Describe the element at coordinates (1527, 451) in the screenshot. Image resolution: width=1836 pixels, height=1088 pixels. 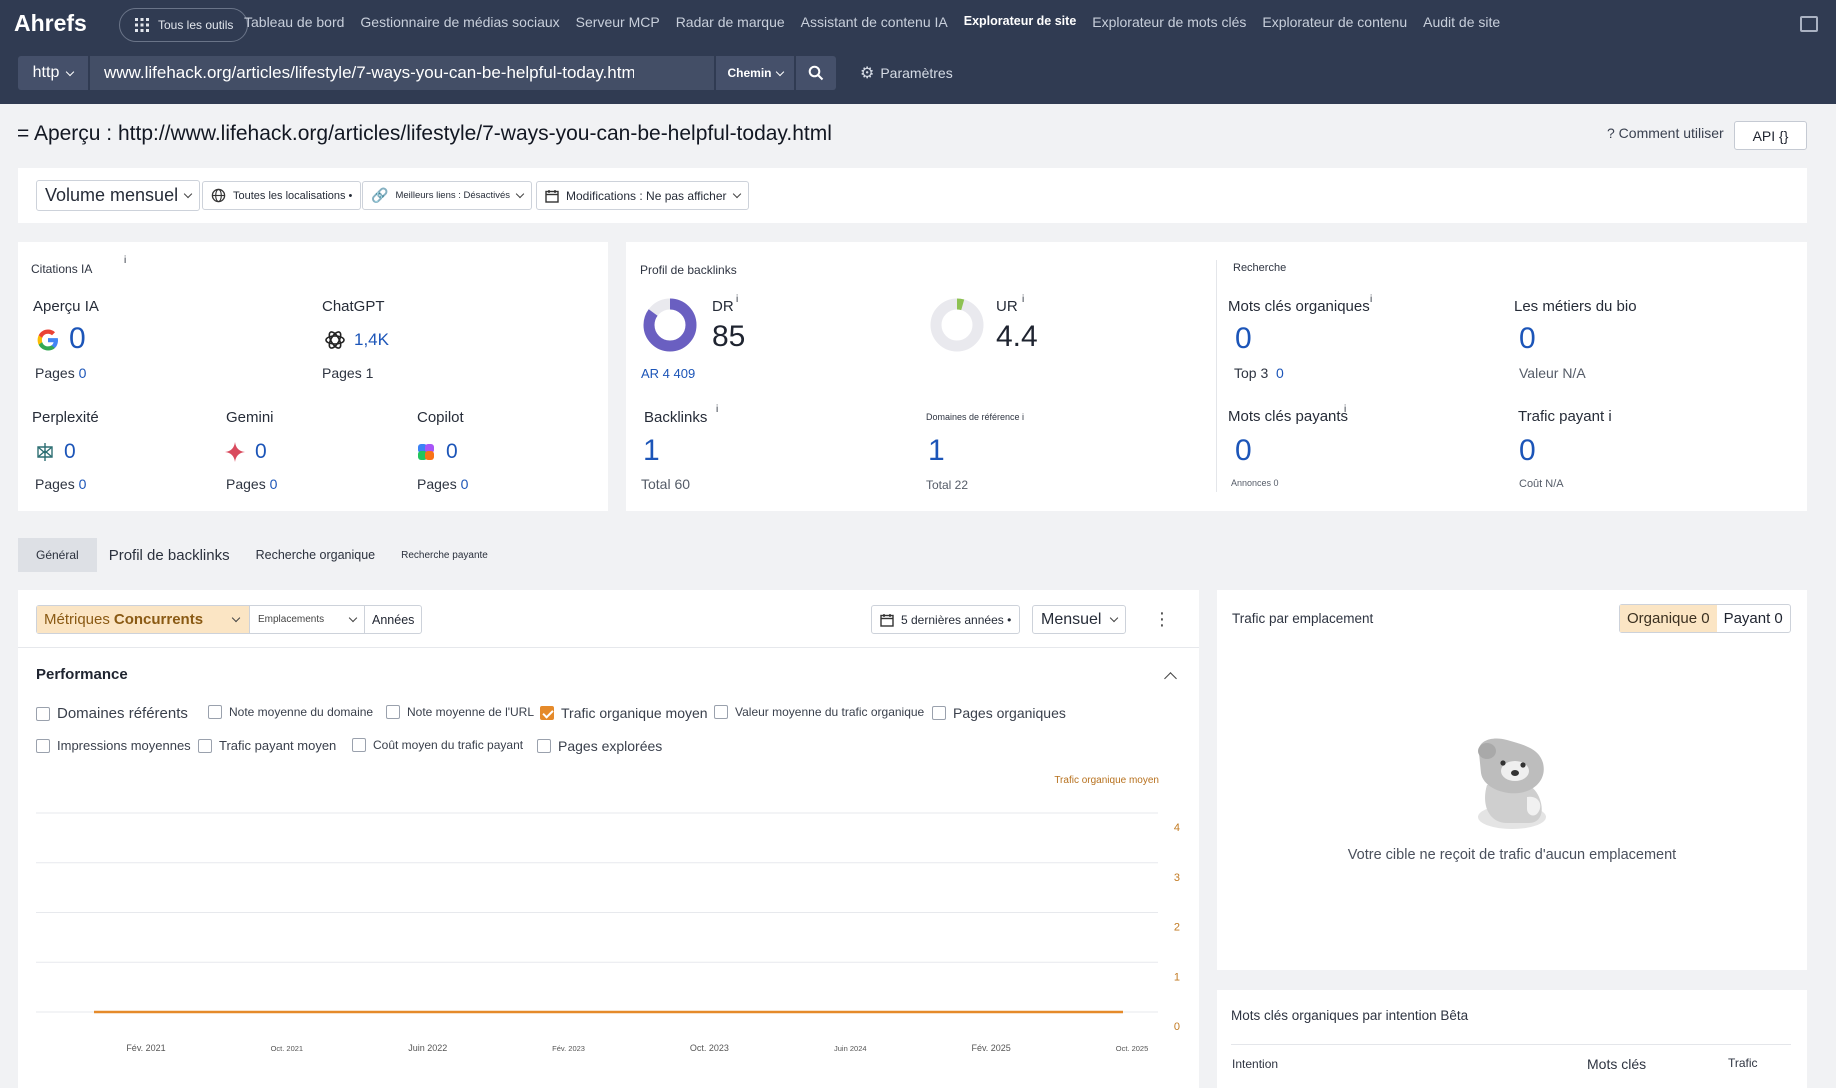
I see `paid-traffic-value: 0` at that location.